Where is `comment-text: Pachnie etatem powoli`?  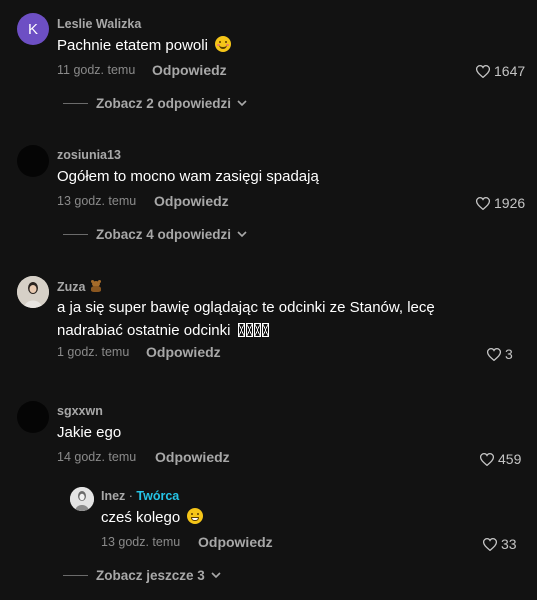
comment-text: Pachnie etatem powoli is located at coordinates (144, 45).